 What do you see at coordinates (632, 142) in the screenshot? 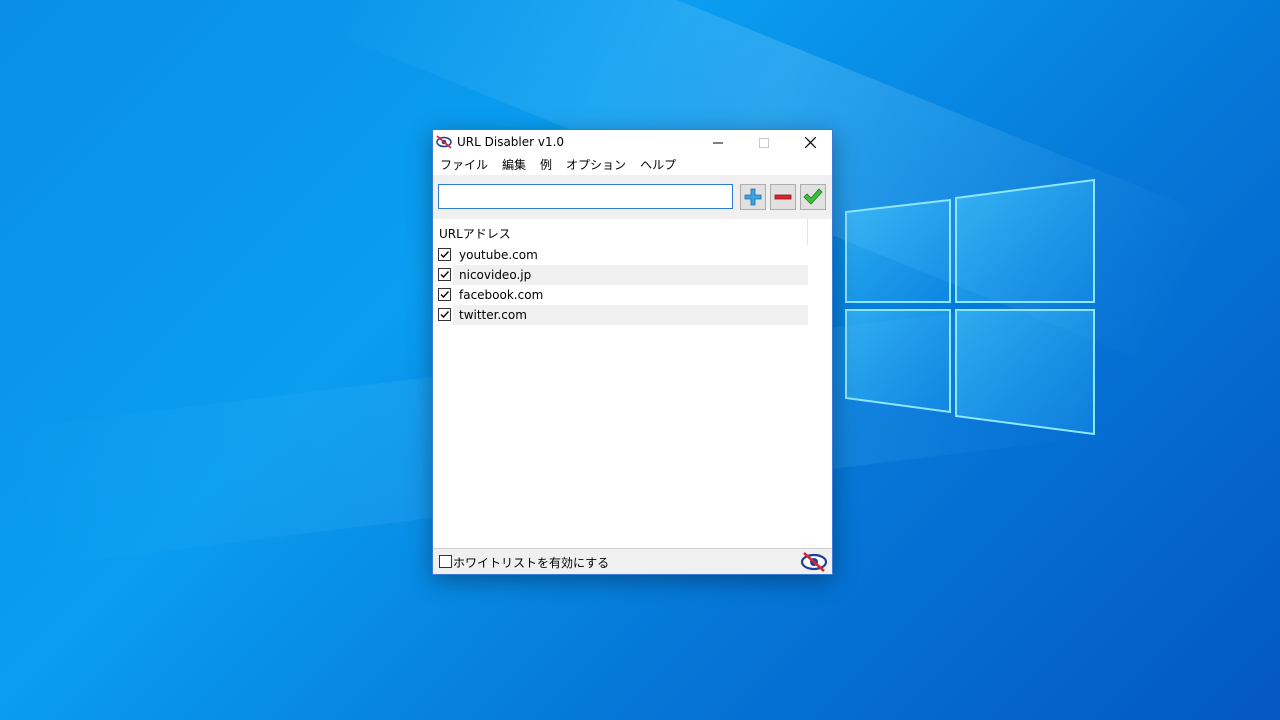
I see `title-bar: URL Disabler v1.0` at bounding box center [632, 142].